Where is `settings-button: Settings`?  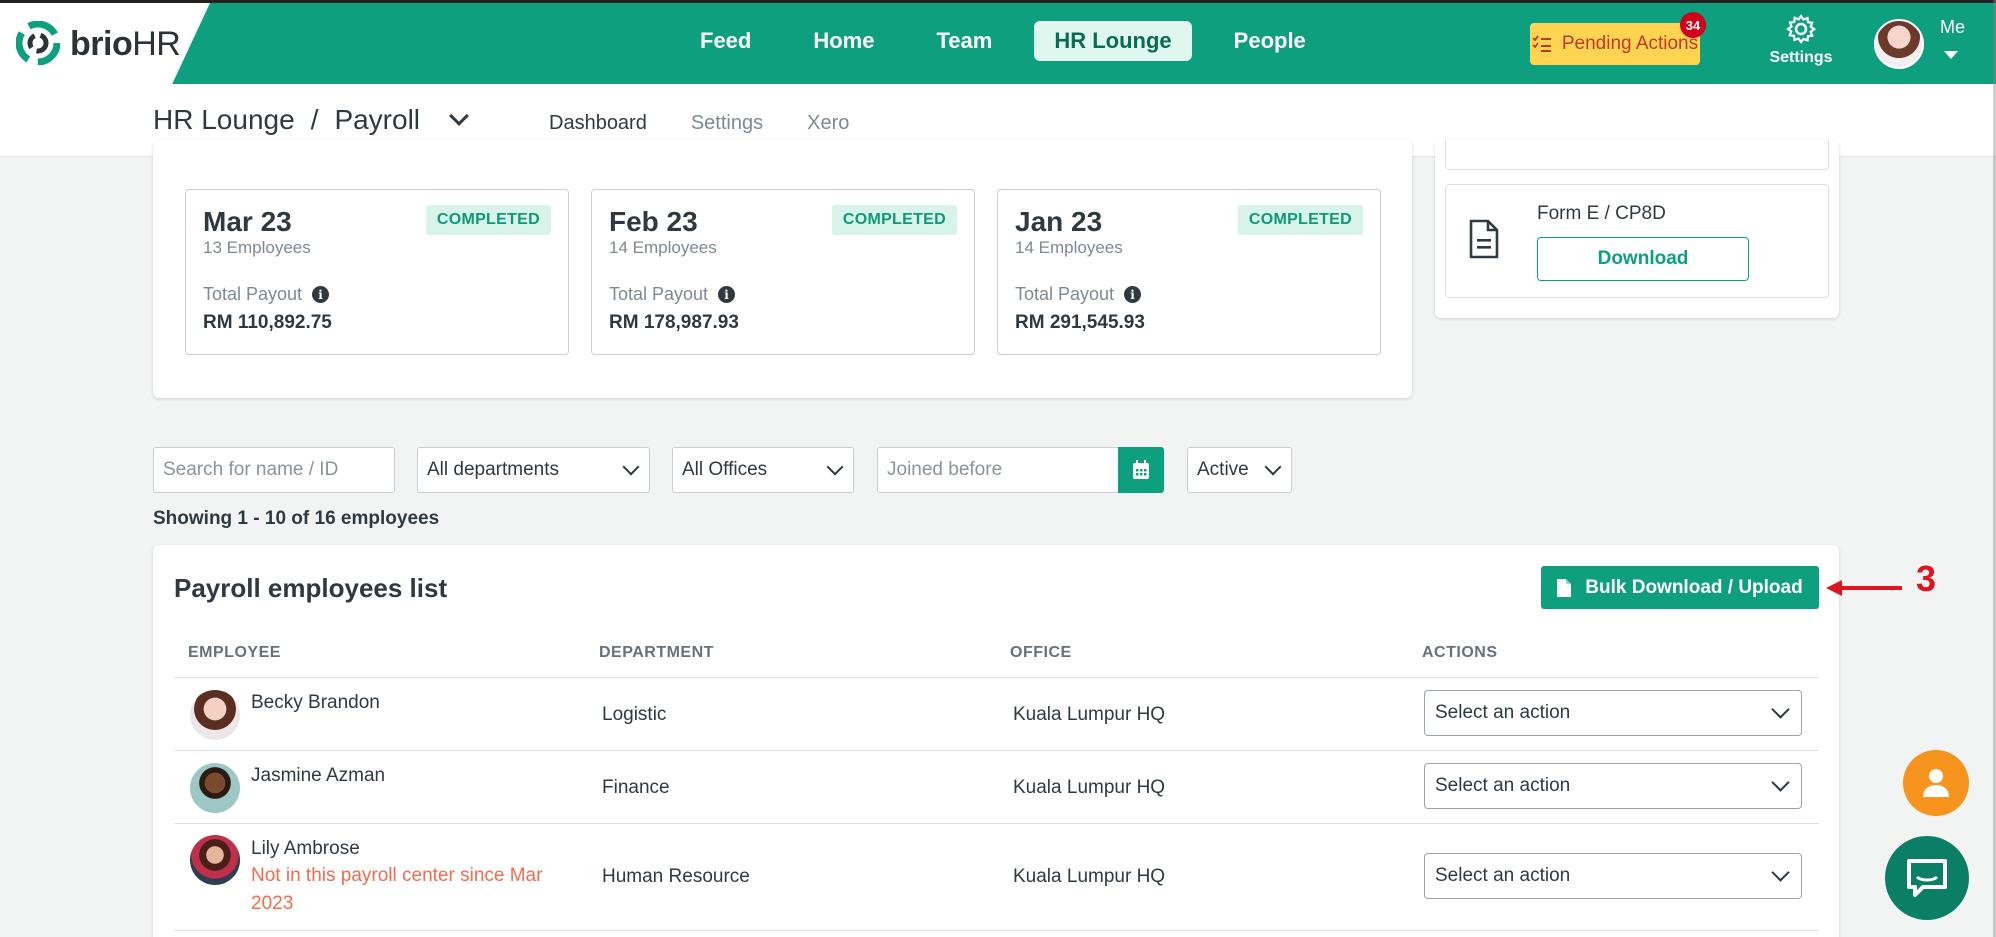
settings-button: Settings is located at coordinates (1801, 40).